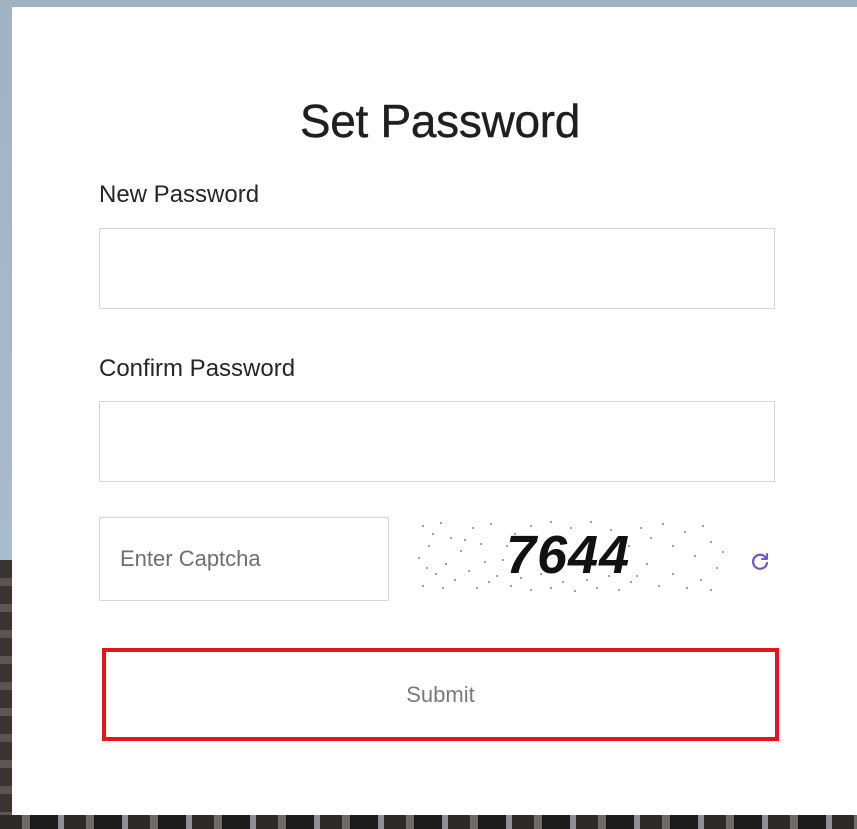 The image size is (857, 829). What do you see at coordinates (437, 268) in the screenshot?
I see `new-password-input` at bounding box center [437, 268].